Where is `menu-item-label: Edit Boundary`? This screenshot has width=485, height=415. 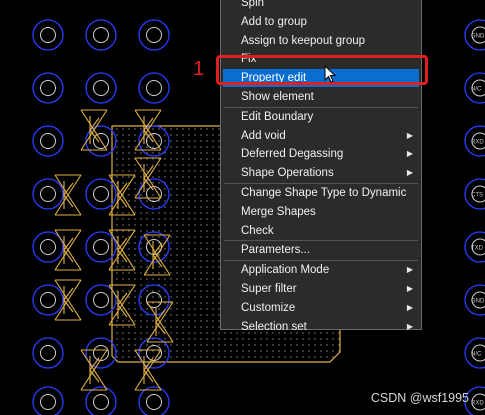
menu-item-label: Edit Boundary is located at coordinates (277, 116).